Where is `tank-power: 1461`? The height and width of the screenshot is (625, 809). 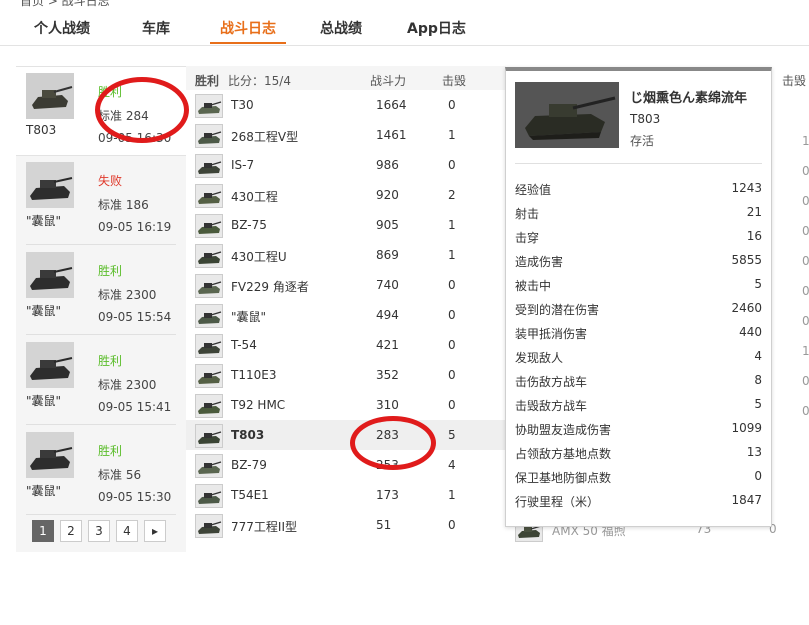 tank-power: 1461 is located at coordinates (391, 135).